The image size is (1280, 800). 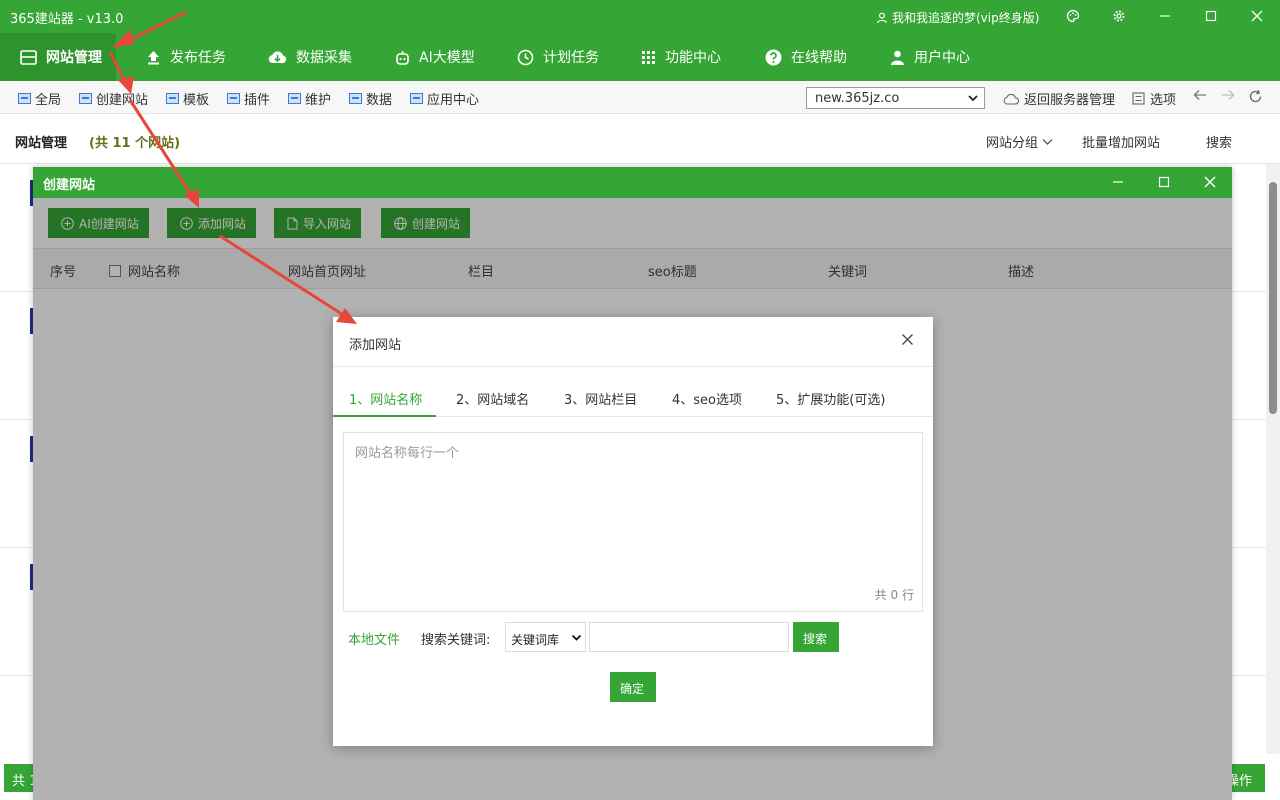 I want to click on nav-label: 功能中心, so click(x=693, y=58).